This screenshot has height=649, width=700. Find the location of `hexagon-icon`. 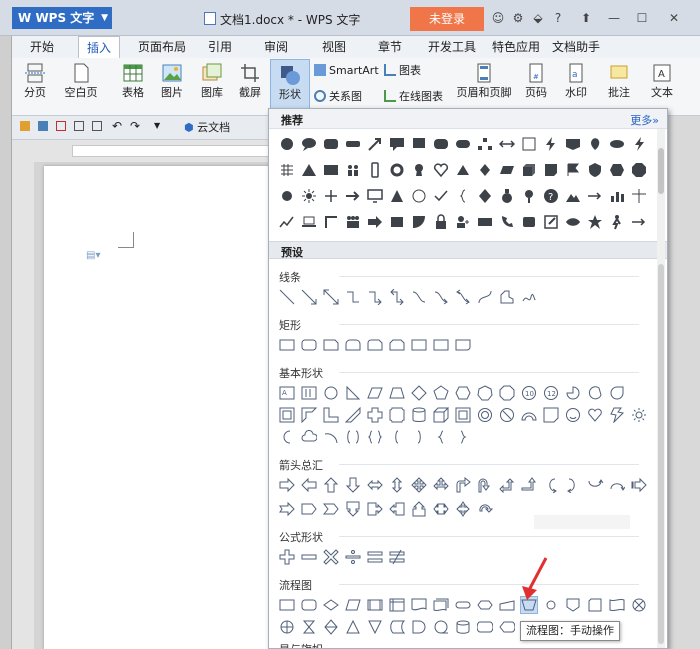

hexagon-icon is located at coordinates (463, 393).